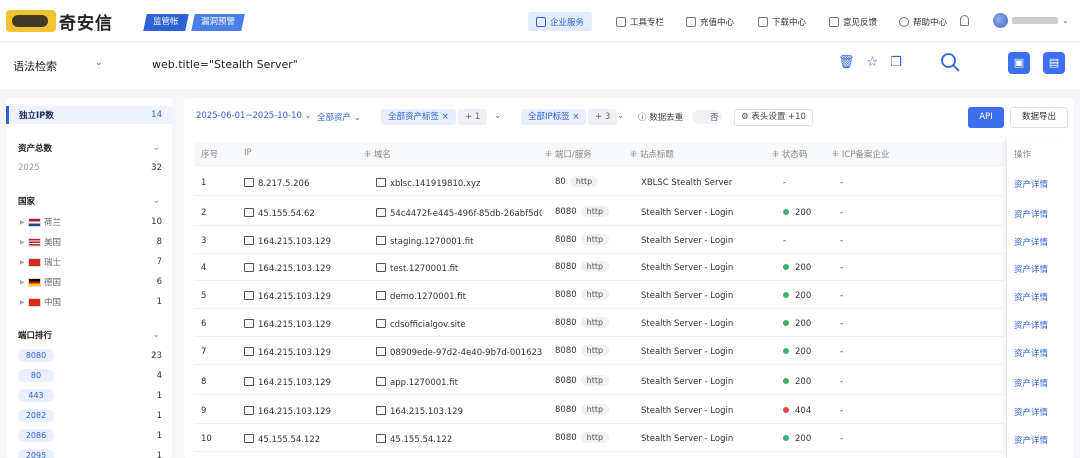 This screenshot has width=1080, height=458. I want to click on col-header-icp: ⁜ ICP备案企业, so click(860, 154).